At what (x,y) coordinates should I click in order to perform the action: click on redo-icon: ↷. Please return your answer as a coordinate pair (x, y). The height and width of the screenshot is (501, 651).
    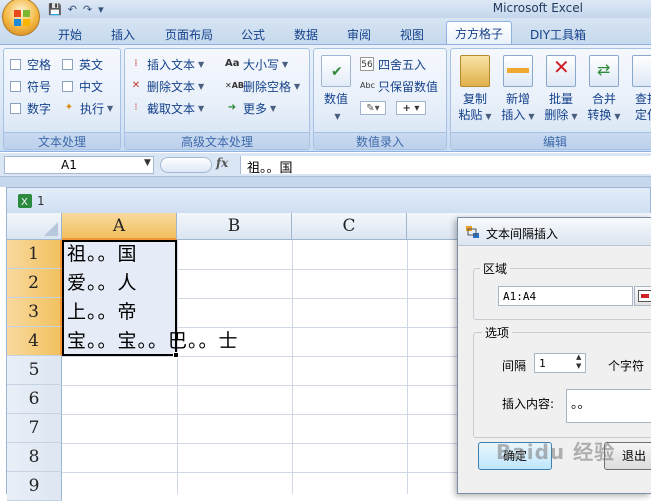
    Looking at the image, I should click on (87, 9).